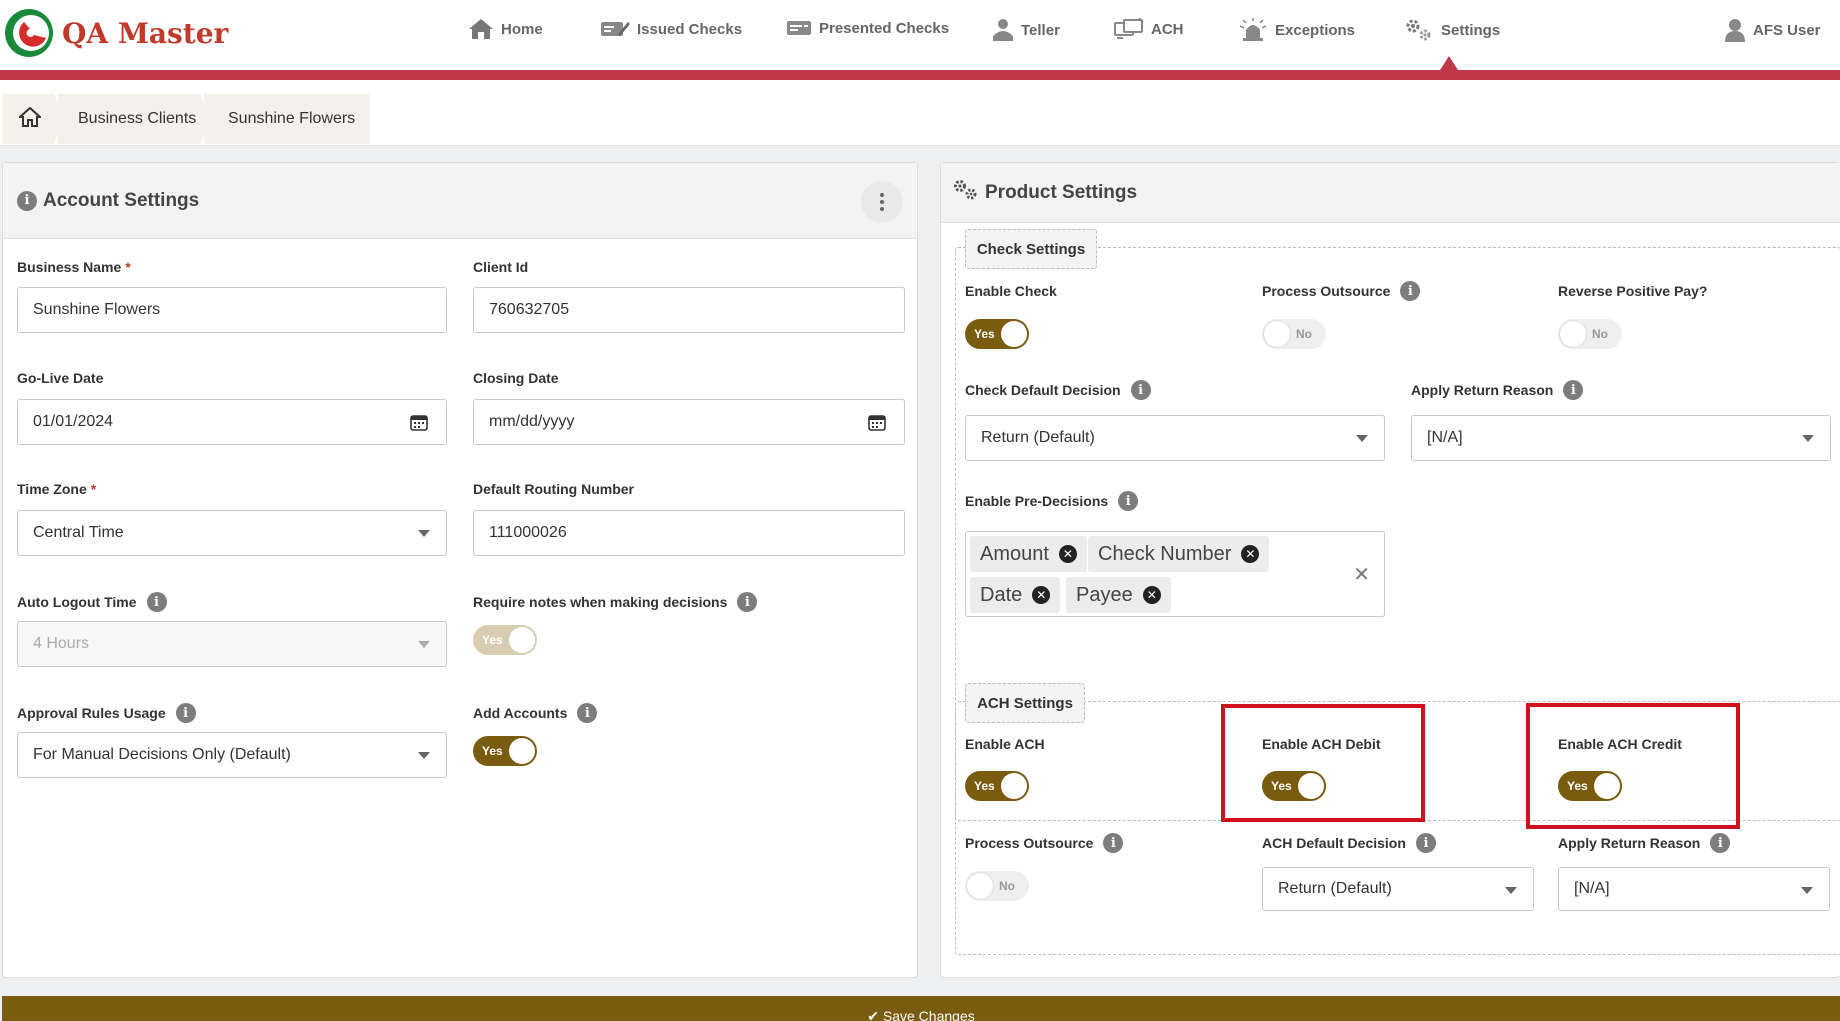  What do you see at coordinates (1694, 889) in the screenshot?
I see `ach-apply-return-reason-select: [N/A]` at bounding box center [1694, 889].